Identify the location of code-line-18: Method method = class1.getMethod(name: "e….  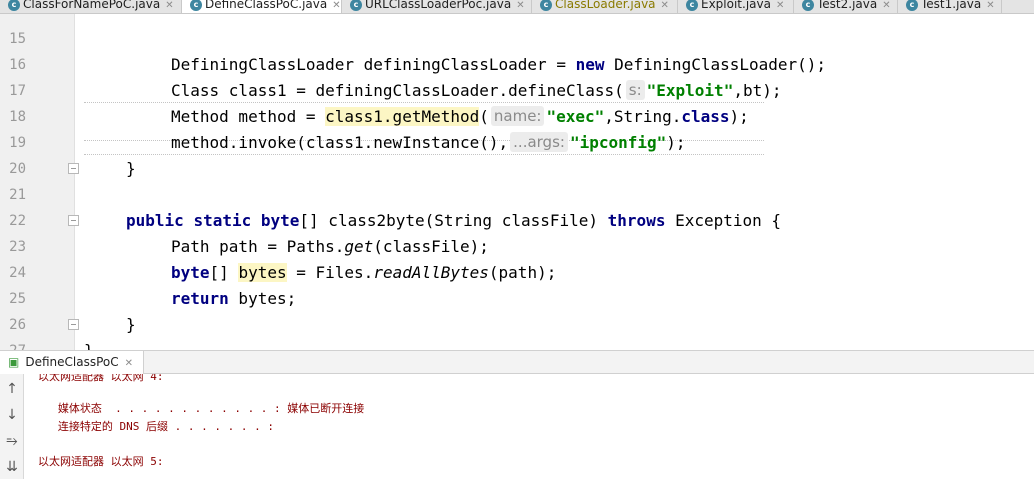
(460, 117).